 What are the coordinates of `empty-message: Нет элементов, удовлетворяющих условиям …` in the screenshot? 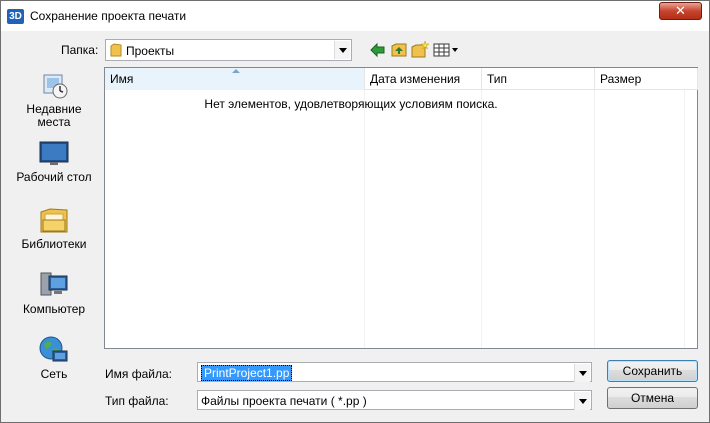 It's located at (351, 104).